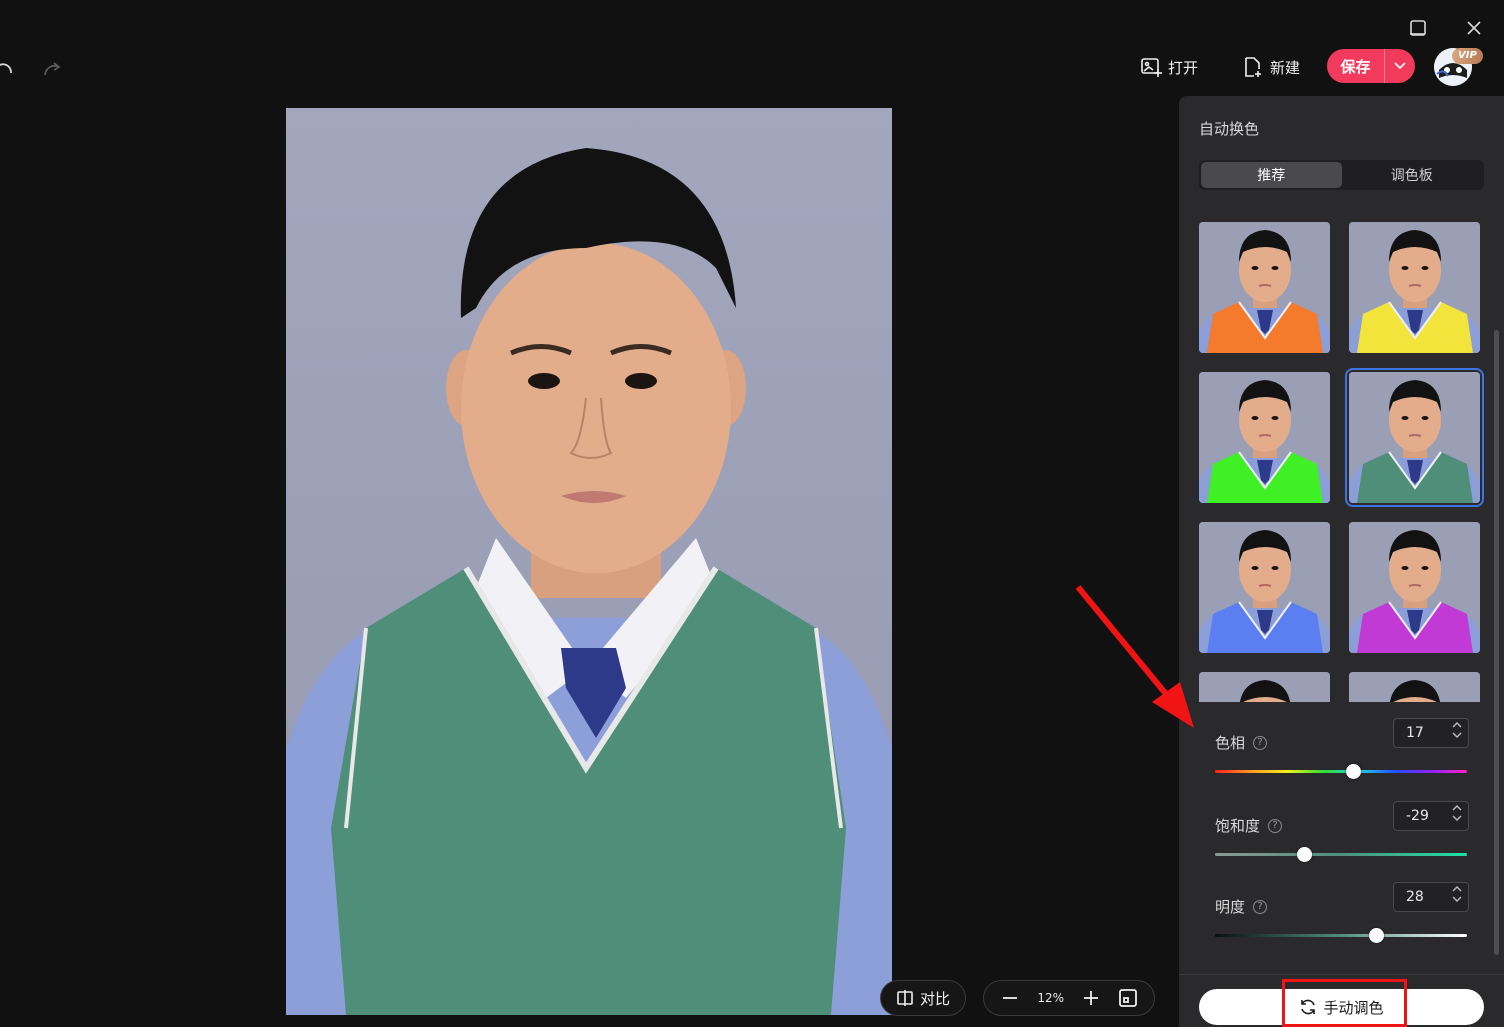 The height and width of the screenshot is (1027, 1504). I want to click on brightness-label: 明度, so click(1230, 907).